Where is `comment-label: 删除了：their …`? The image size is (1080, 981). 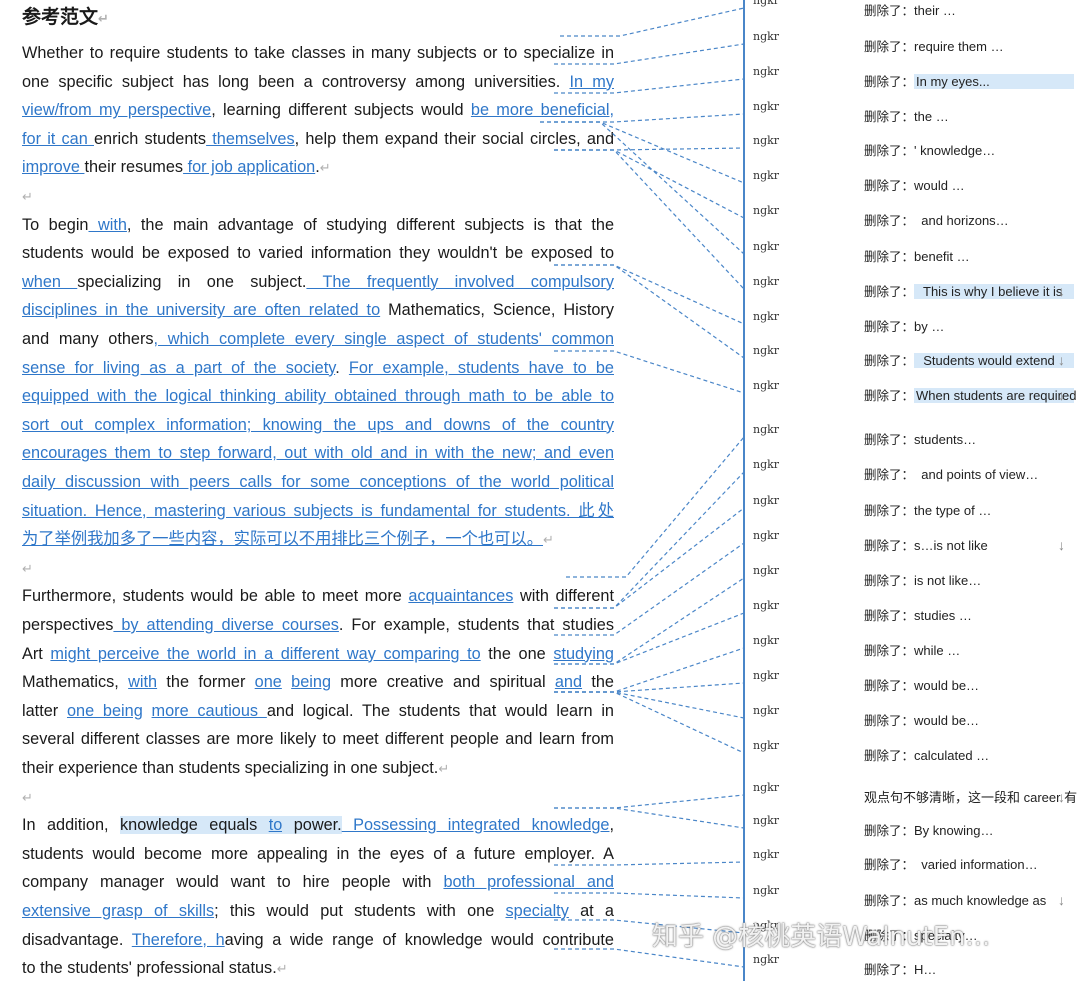
comment-label: 删除了：their … is located at coordinates (910, 9).